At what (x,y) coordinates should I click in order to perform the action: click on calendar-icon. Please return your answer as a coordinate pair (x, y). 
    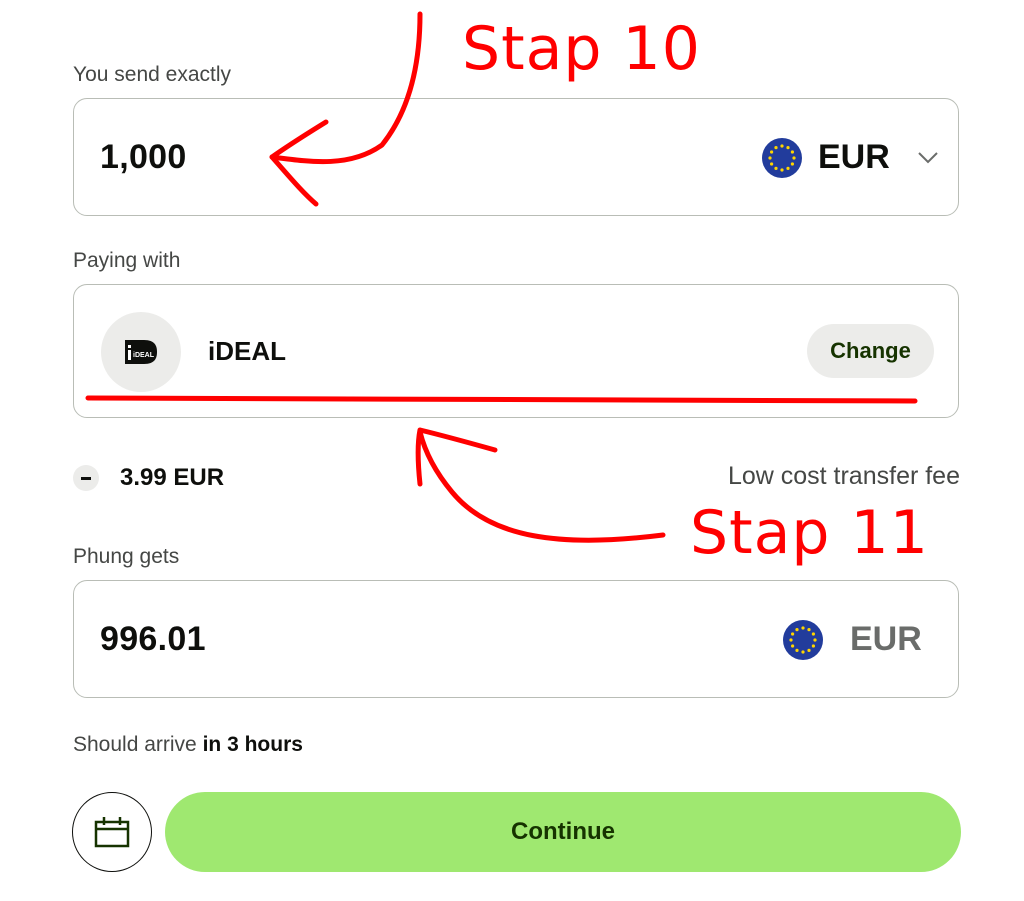
    Looking at the image, I should click on (112, 832).